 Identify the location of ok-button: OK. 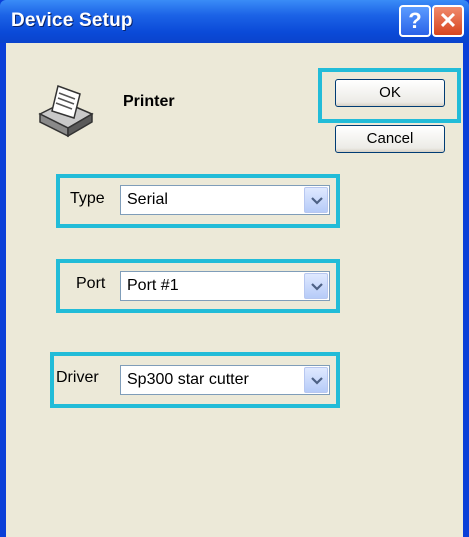
(390, 93).